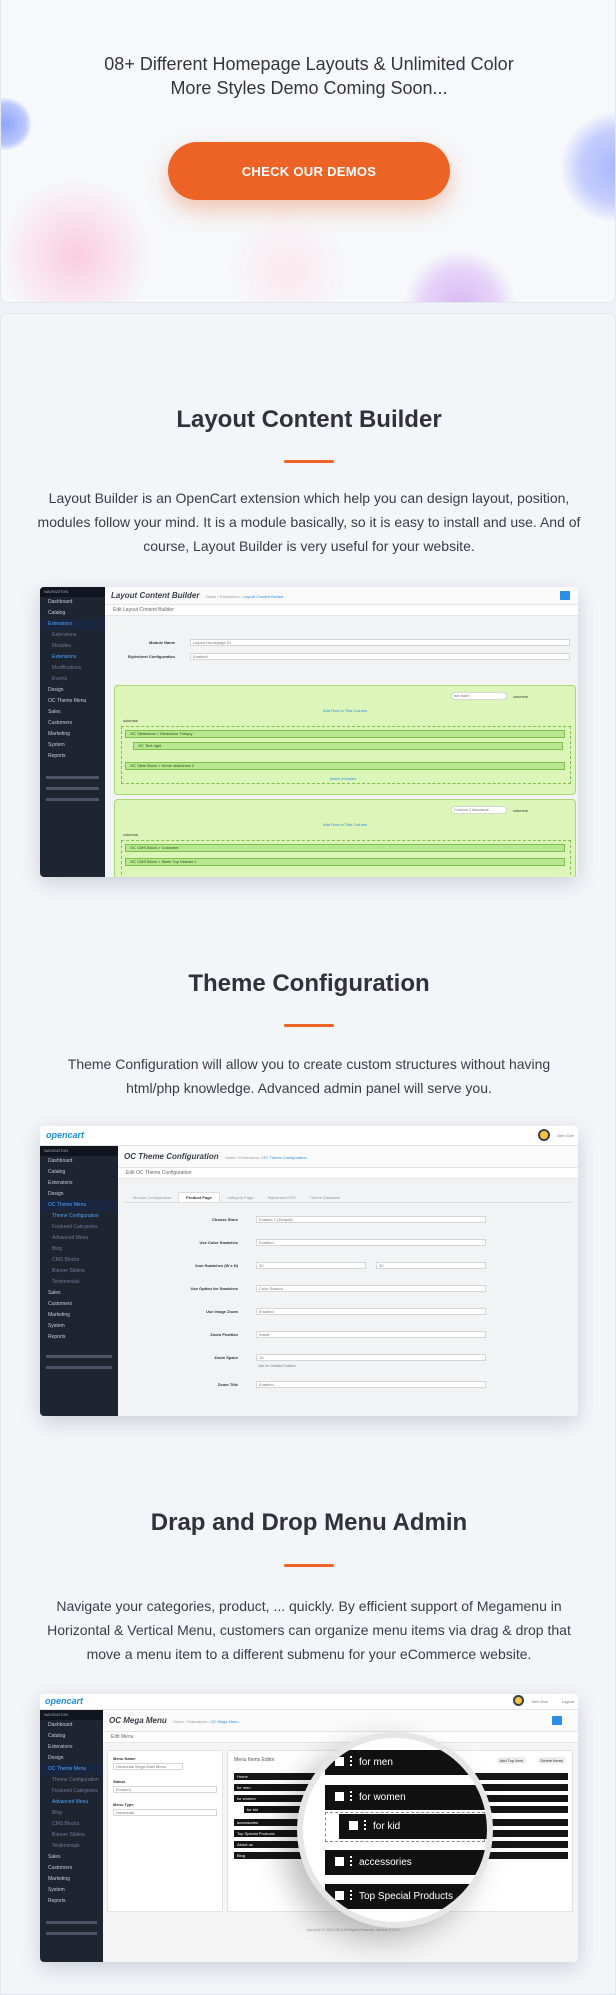  What do you see at coordinates (371, 1242) in the screenshot?
I see `color-swatches-select: Enabled` at bounding box center [371, 1242].